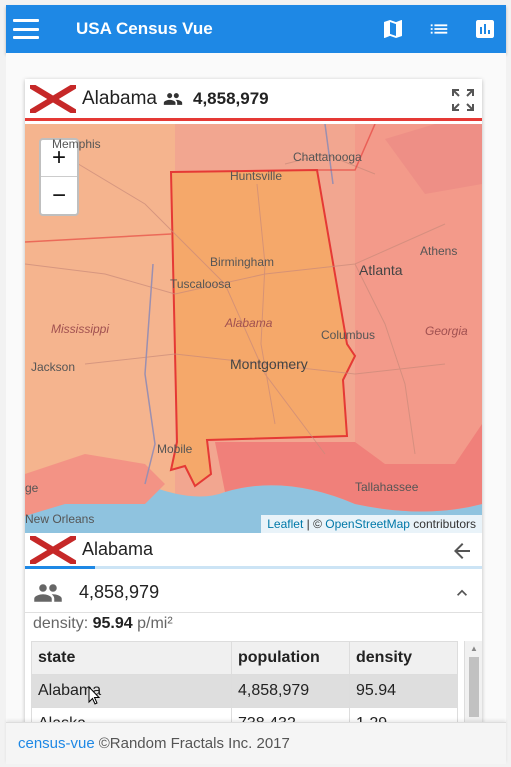  What do you see at coordinates (194, 743) in the screenshot?
I see `footer-copyright: ©Random Fractals Inc. 2017` at bounding box center [194, 743].